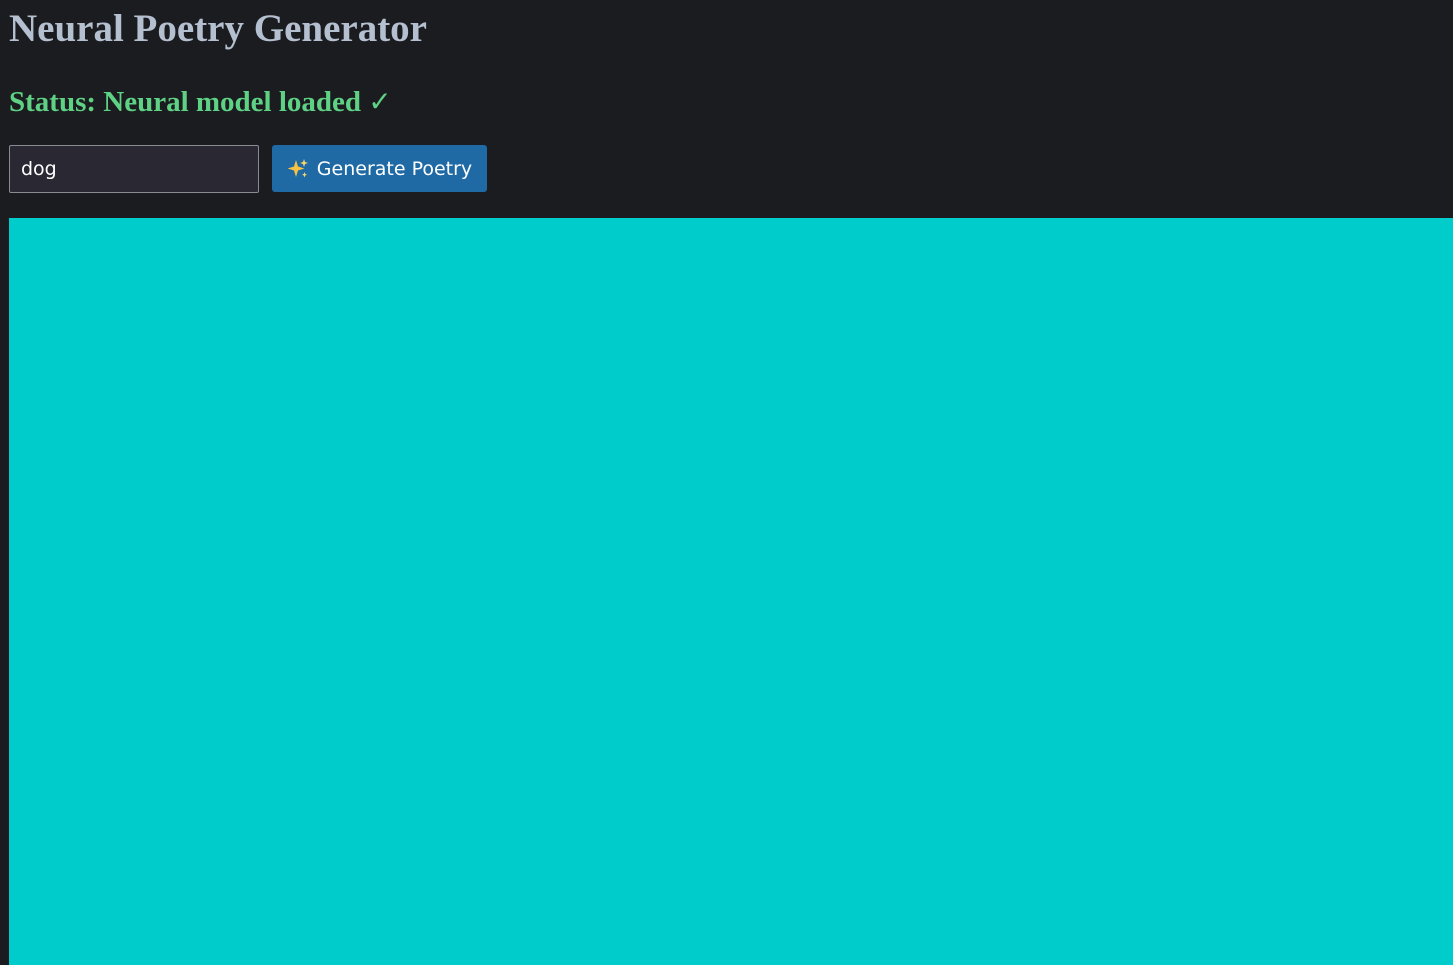 This screenshot has height=965, width=1453. Describe the element at coordinates (298, 169) in the screenshot. I see `sparkles-icon` at that location.